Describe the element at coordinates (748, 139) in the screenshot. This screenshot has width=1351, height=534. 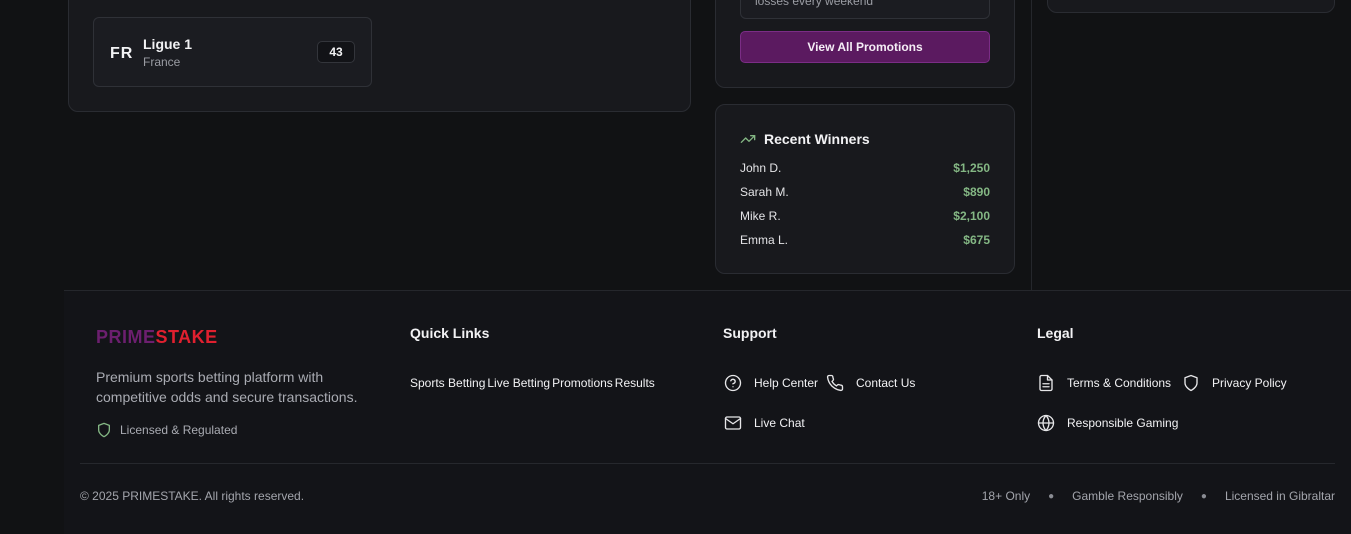
I see `trending-up-icon` at that location.